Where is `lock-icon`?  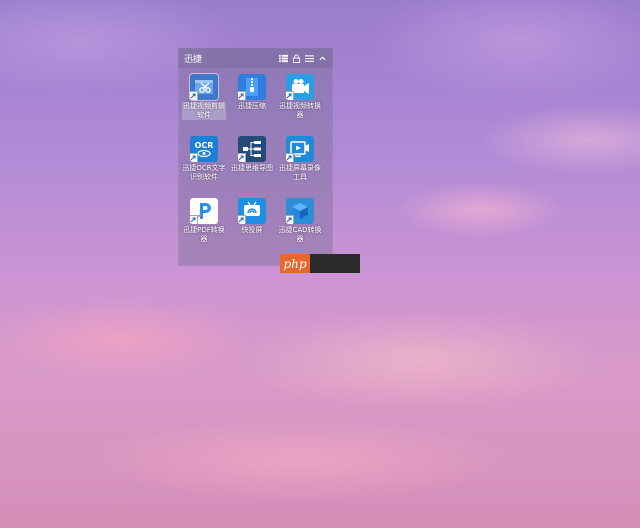
lock-icon is located at coordinates (296, 58).